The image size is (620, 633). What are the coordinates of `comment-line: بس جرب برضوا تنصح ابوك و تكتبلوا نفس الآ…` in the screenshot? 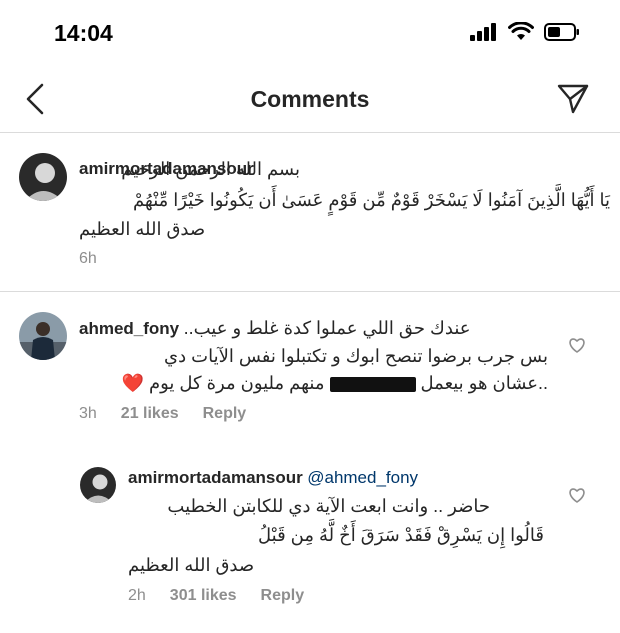 It's located at (356, 356).